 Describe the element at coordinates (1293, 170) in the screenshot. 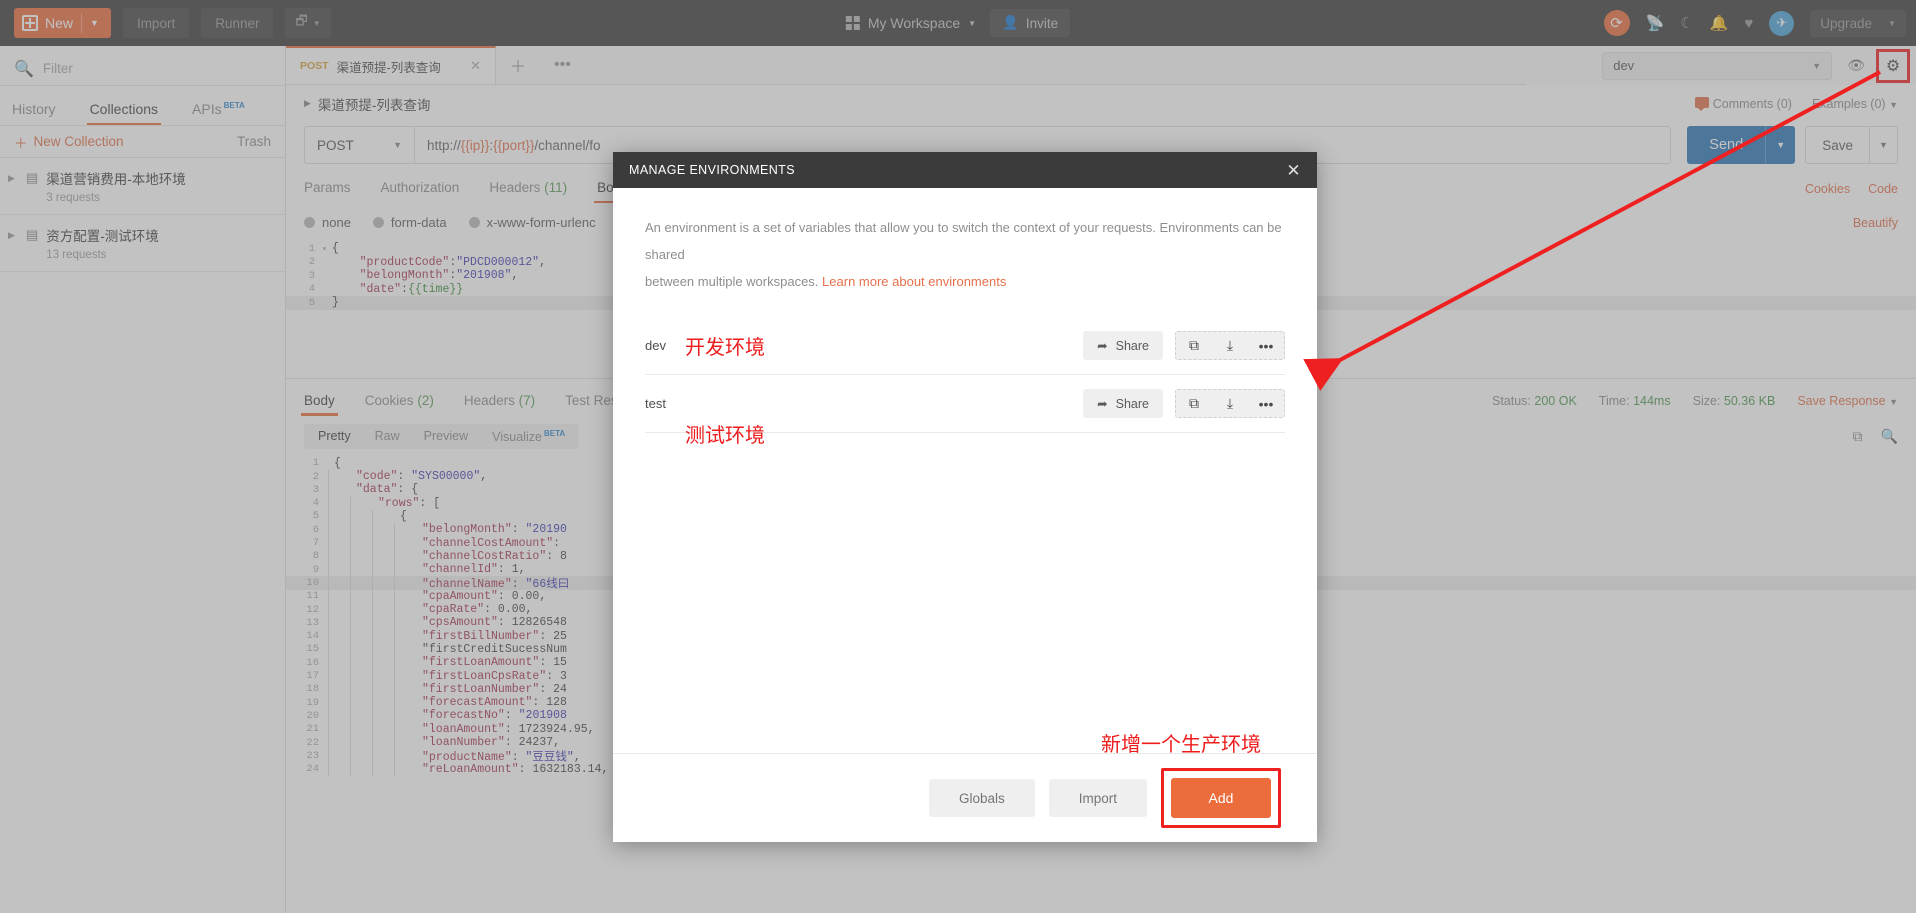

I see `close-icon: ✕` at that location.